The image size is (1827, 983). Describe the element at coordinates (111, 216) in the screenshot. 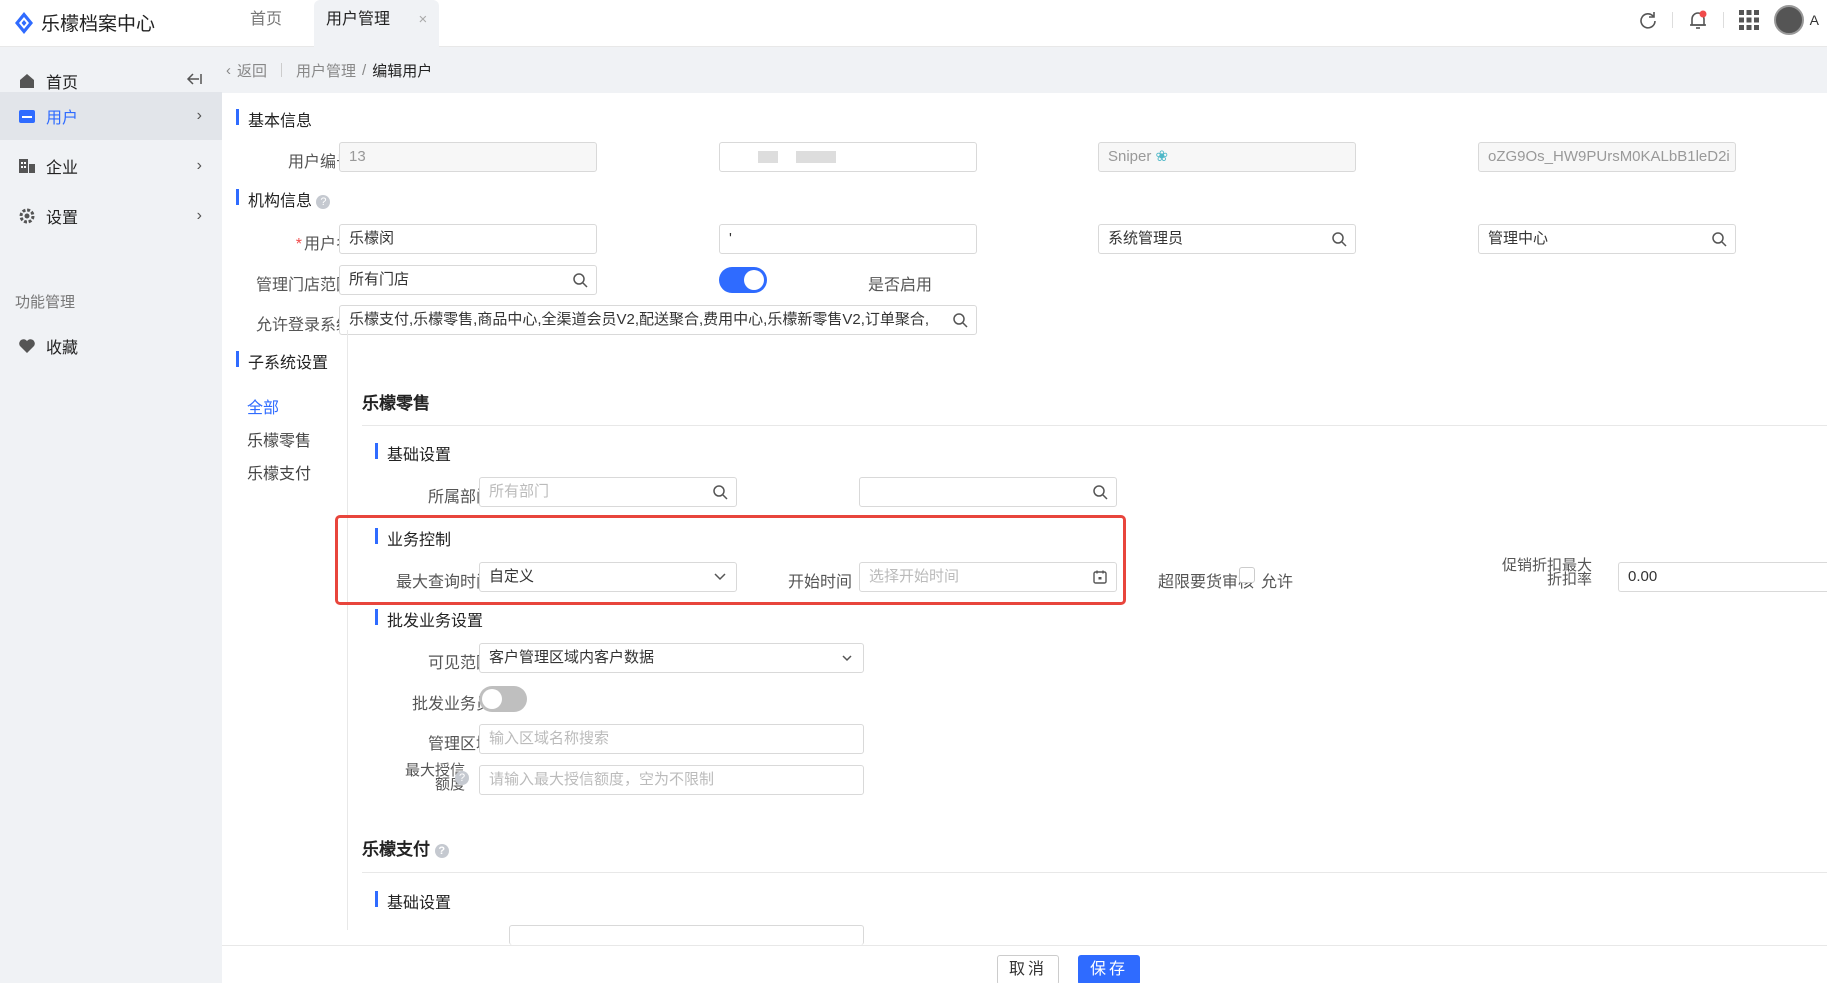

I see `sidebar-item-settings: 设置 ›` at that location.